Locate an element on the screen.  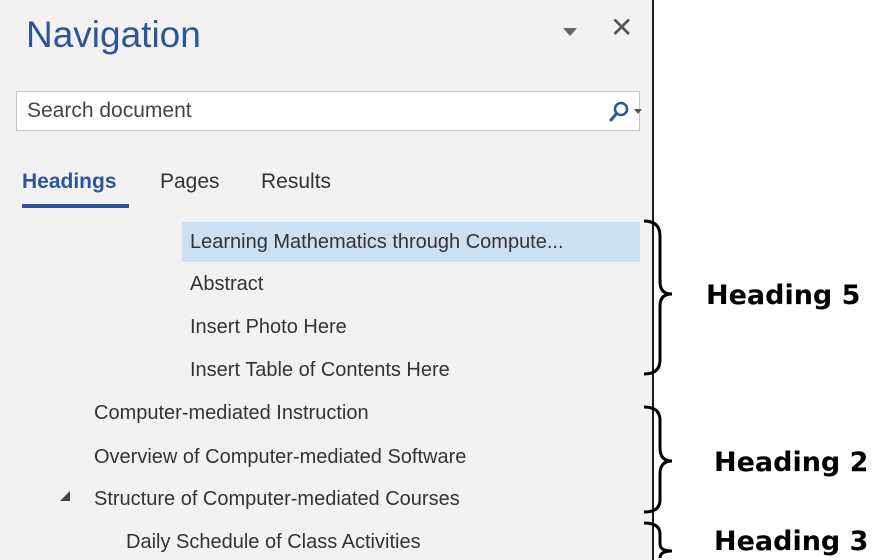
tab-headings: Headings is located at coordinates (69, 182).